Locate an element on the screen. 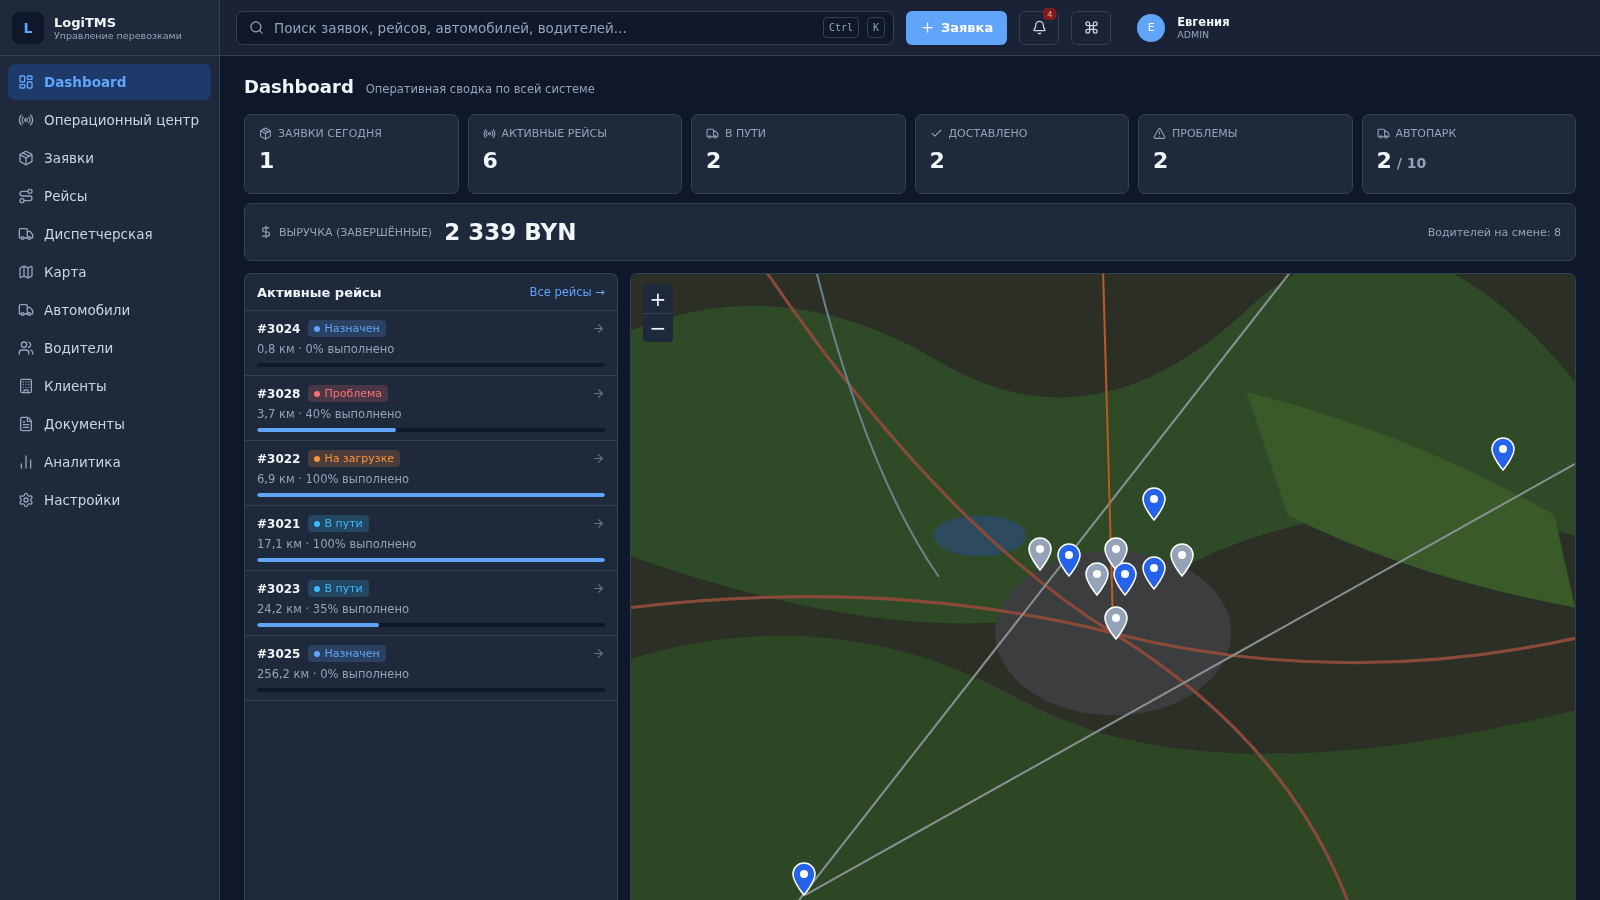  stat-label: АКТИВНЫЕ РЕЙСЫ is located at coordinates (554, 133).